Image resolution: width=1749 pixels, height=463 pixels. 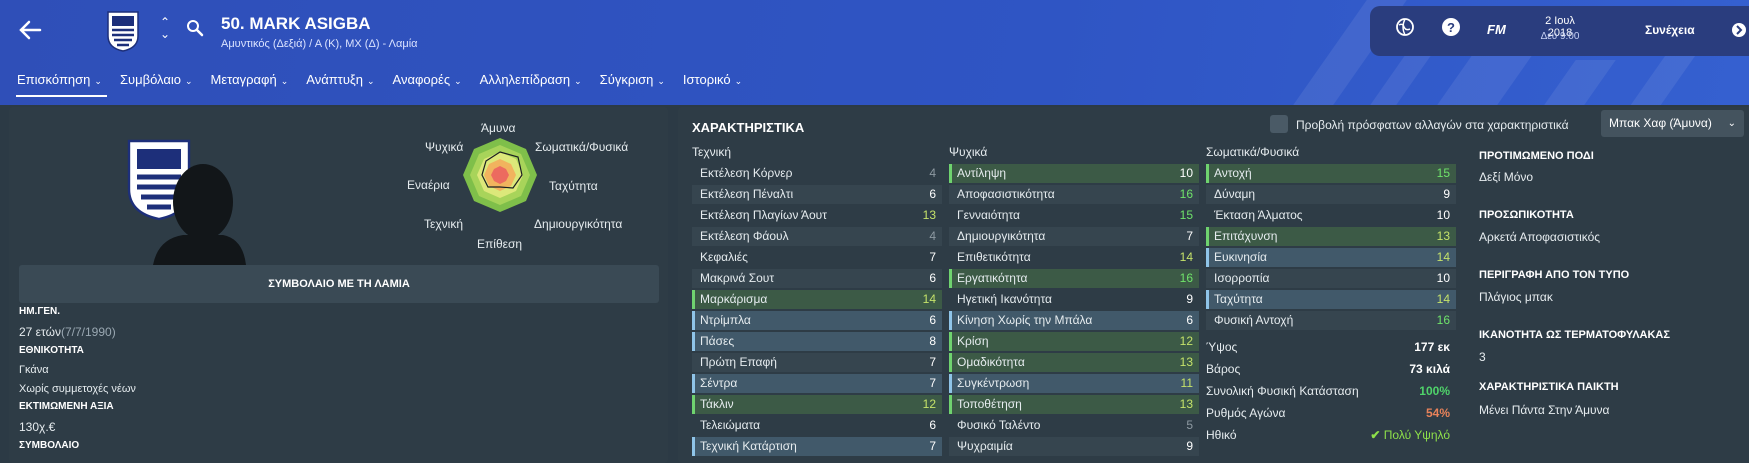 I want to click on mental-attribute-row: Κίνηση Χωρίς την Μπάλα 6, so click(x=1074, y=320).